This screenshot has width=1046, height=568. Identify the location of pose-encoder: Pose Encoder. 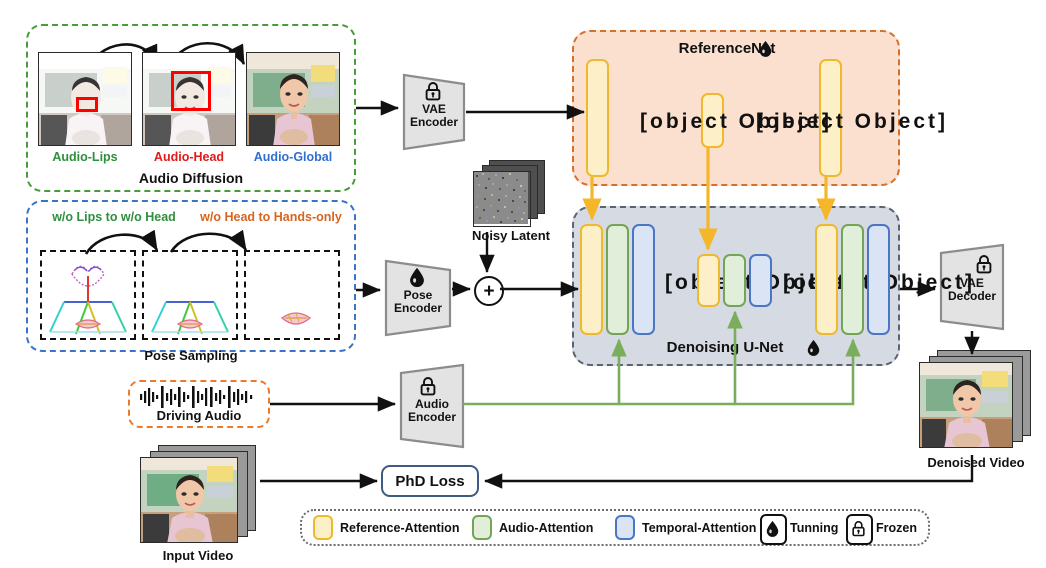
(418, 298).